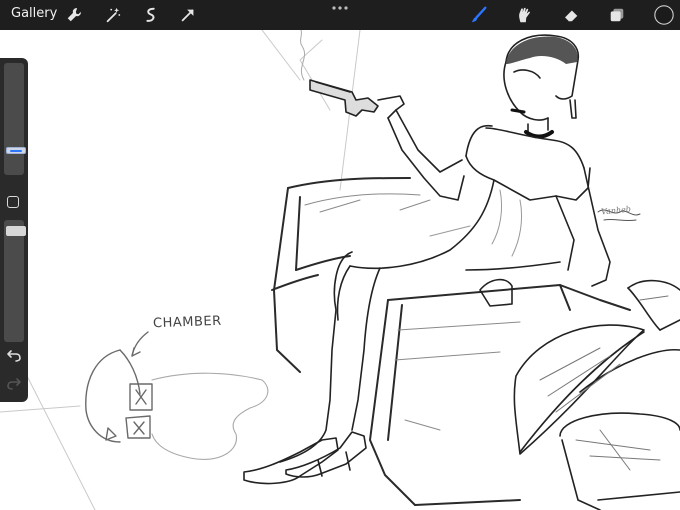 The height and width of the screenshot is (510, 680). Describe the element at coordinates (13, 202) in the screenshot. I see `modify-button` at that location.